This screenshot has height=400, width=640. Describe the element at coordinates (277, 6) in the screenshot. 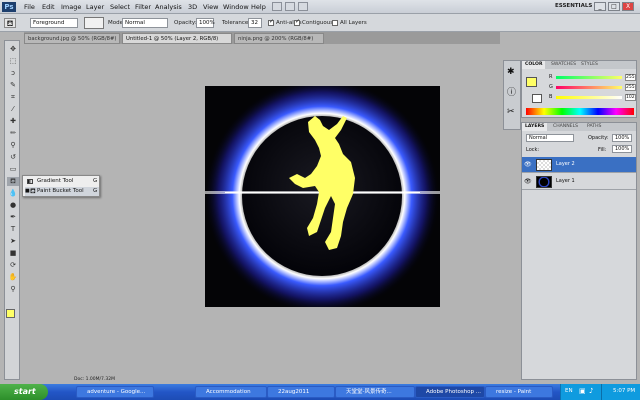

I see `bridge-button` at that location.